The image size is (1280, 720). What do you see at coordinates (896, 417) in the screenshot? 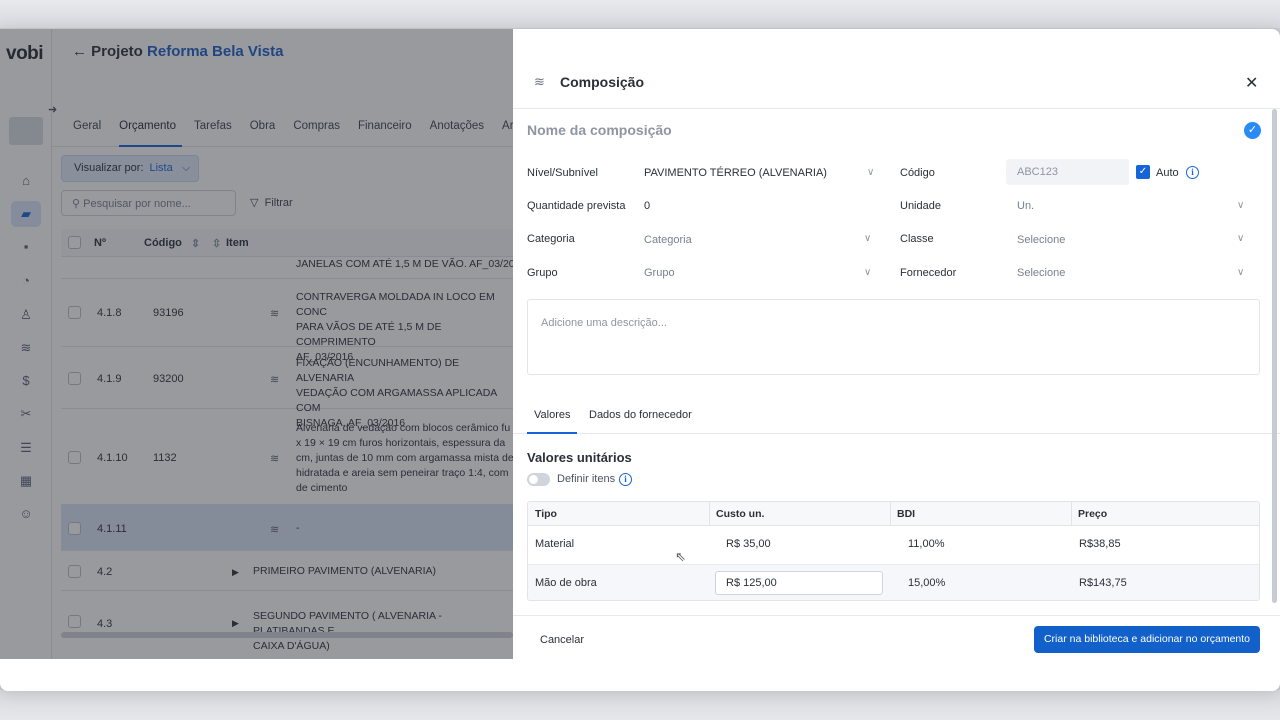
I see `values-tabs: Valores Dados do fornecedor` at bounding box center [896, 417].